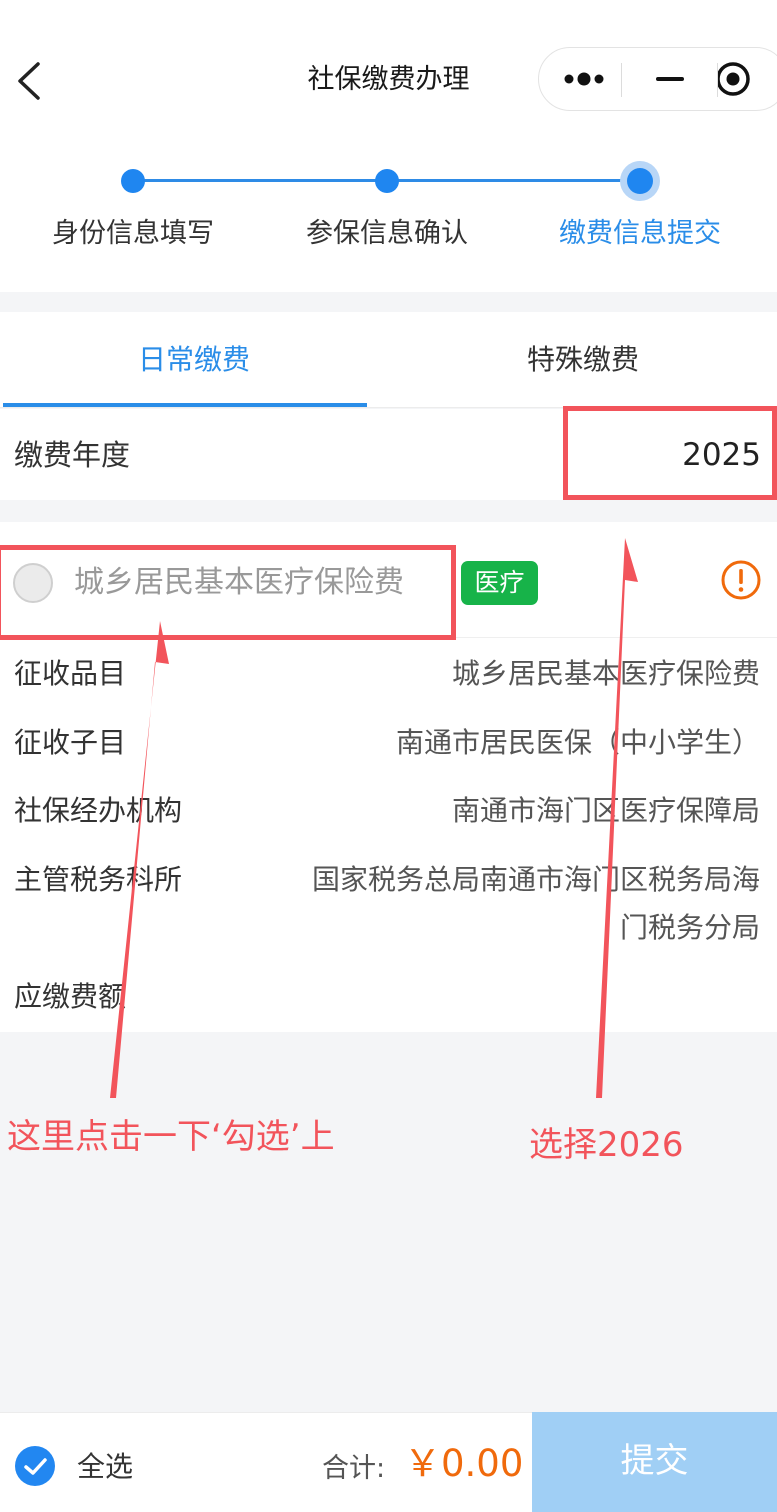 The width and height of the screenshot is (777, 1512). What do you see at coordinates (354, 1468) in the screenshot?
I see `total-label: 合计:` at bounding box center [354, 1468].